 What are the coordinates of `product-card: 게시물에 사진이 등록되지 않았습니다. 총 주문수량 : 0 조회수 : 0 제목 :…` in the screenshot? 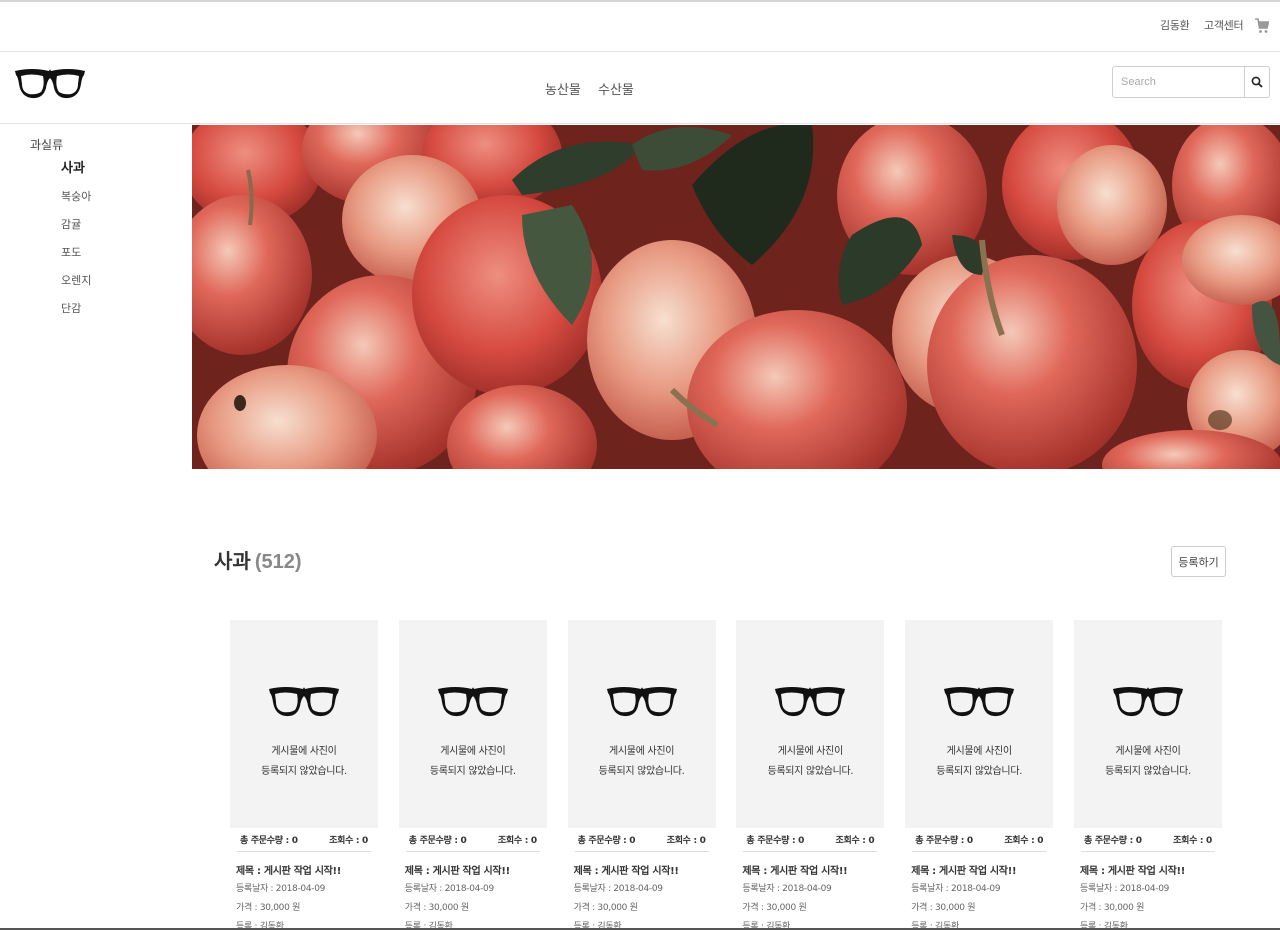 It's located at (304, 775).